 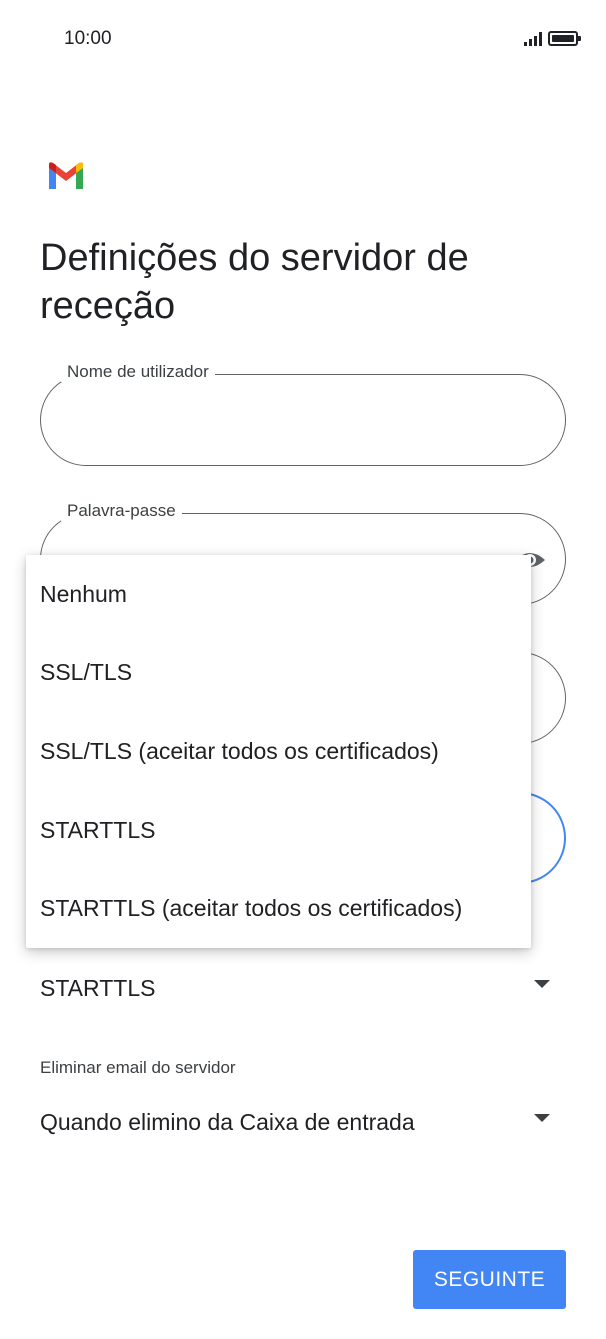 I want to click on signal-icon, so click(x=533, y=38).